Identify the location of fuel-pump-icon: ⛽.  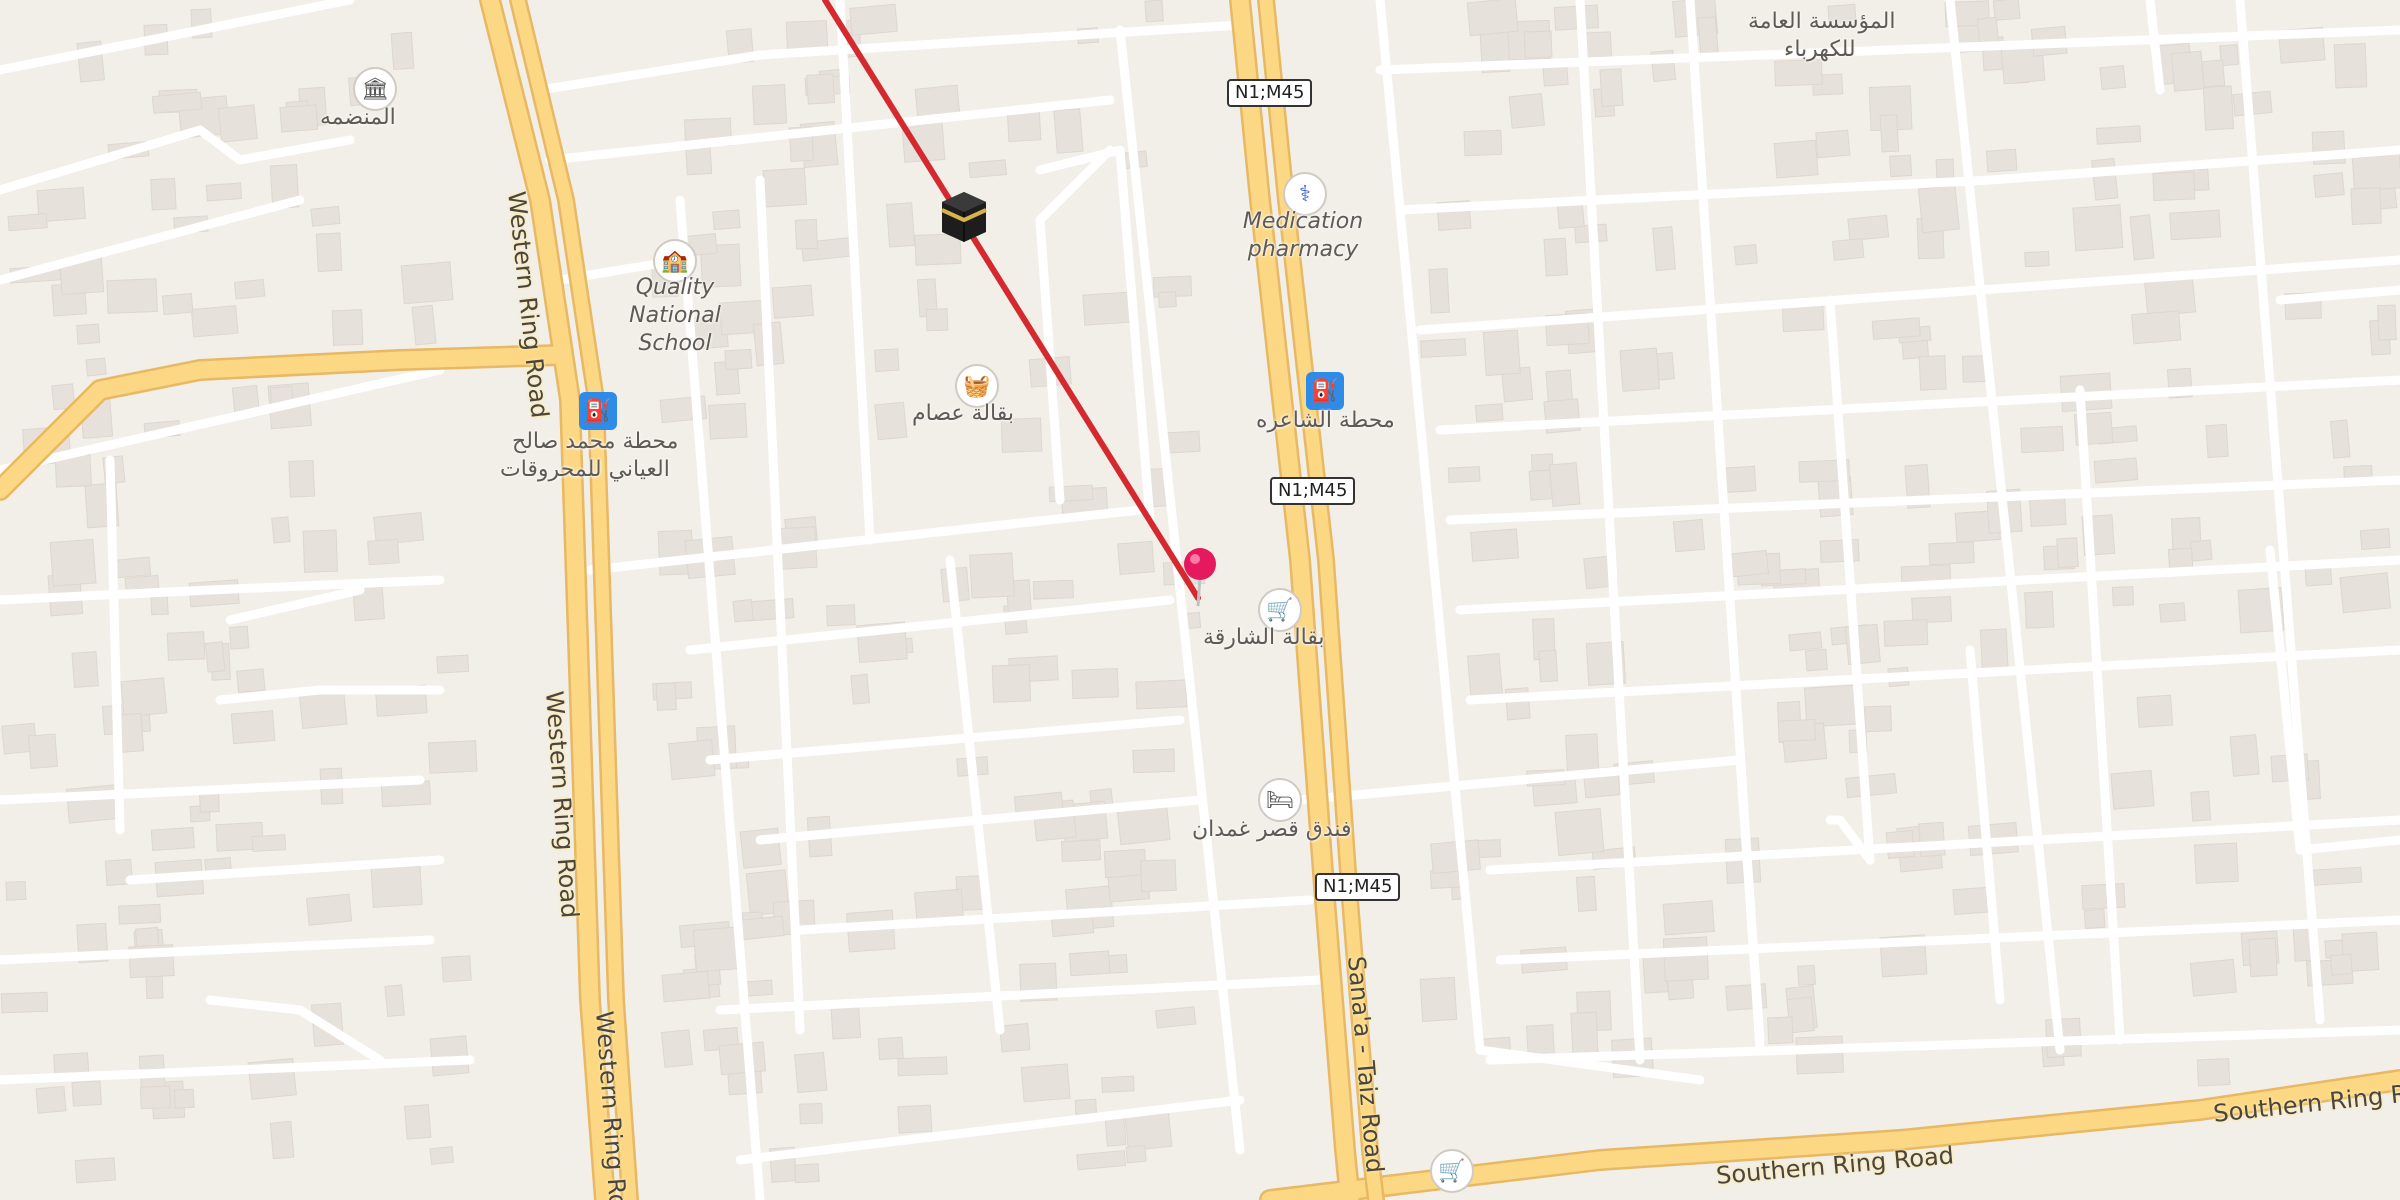
(598, 411).